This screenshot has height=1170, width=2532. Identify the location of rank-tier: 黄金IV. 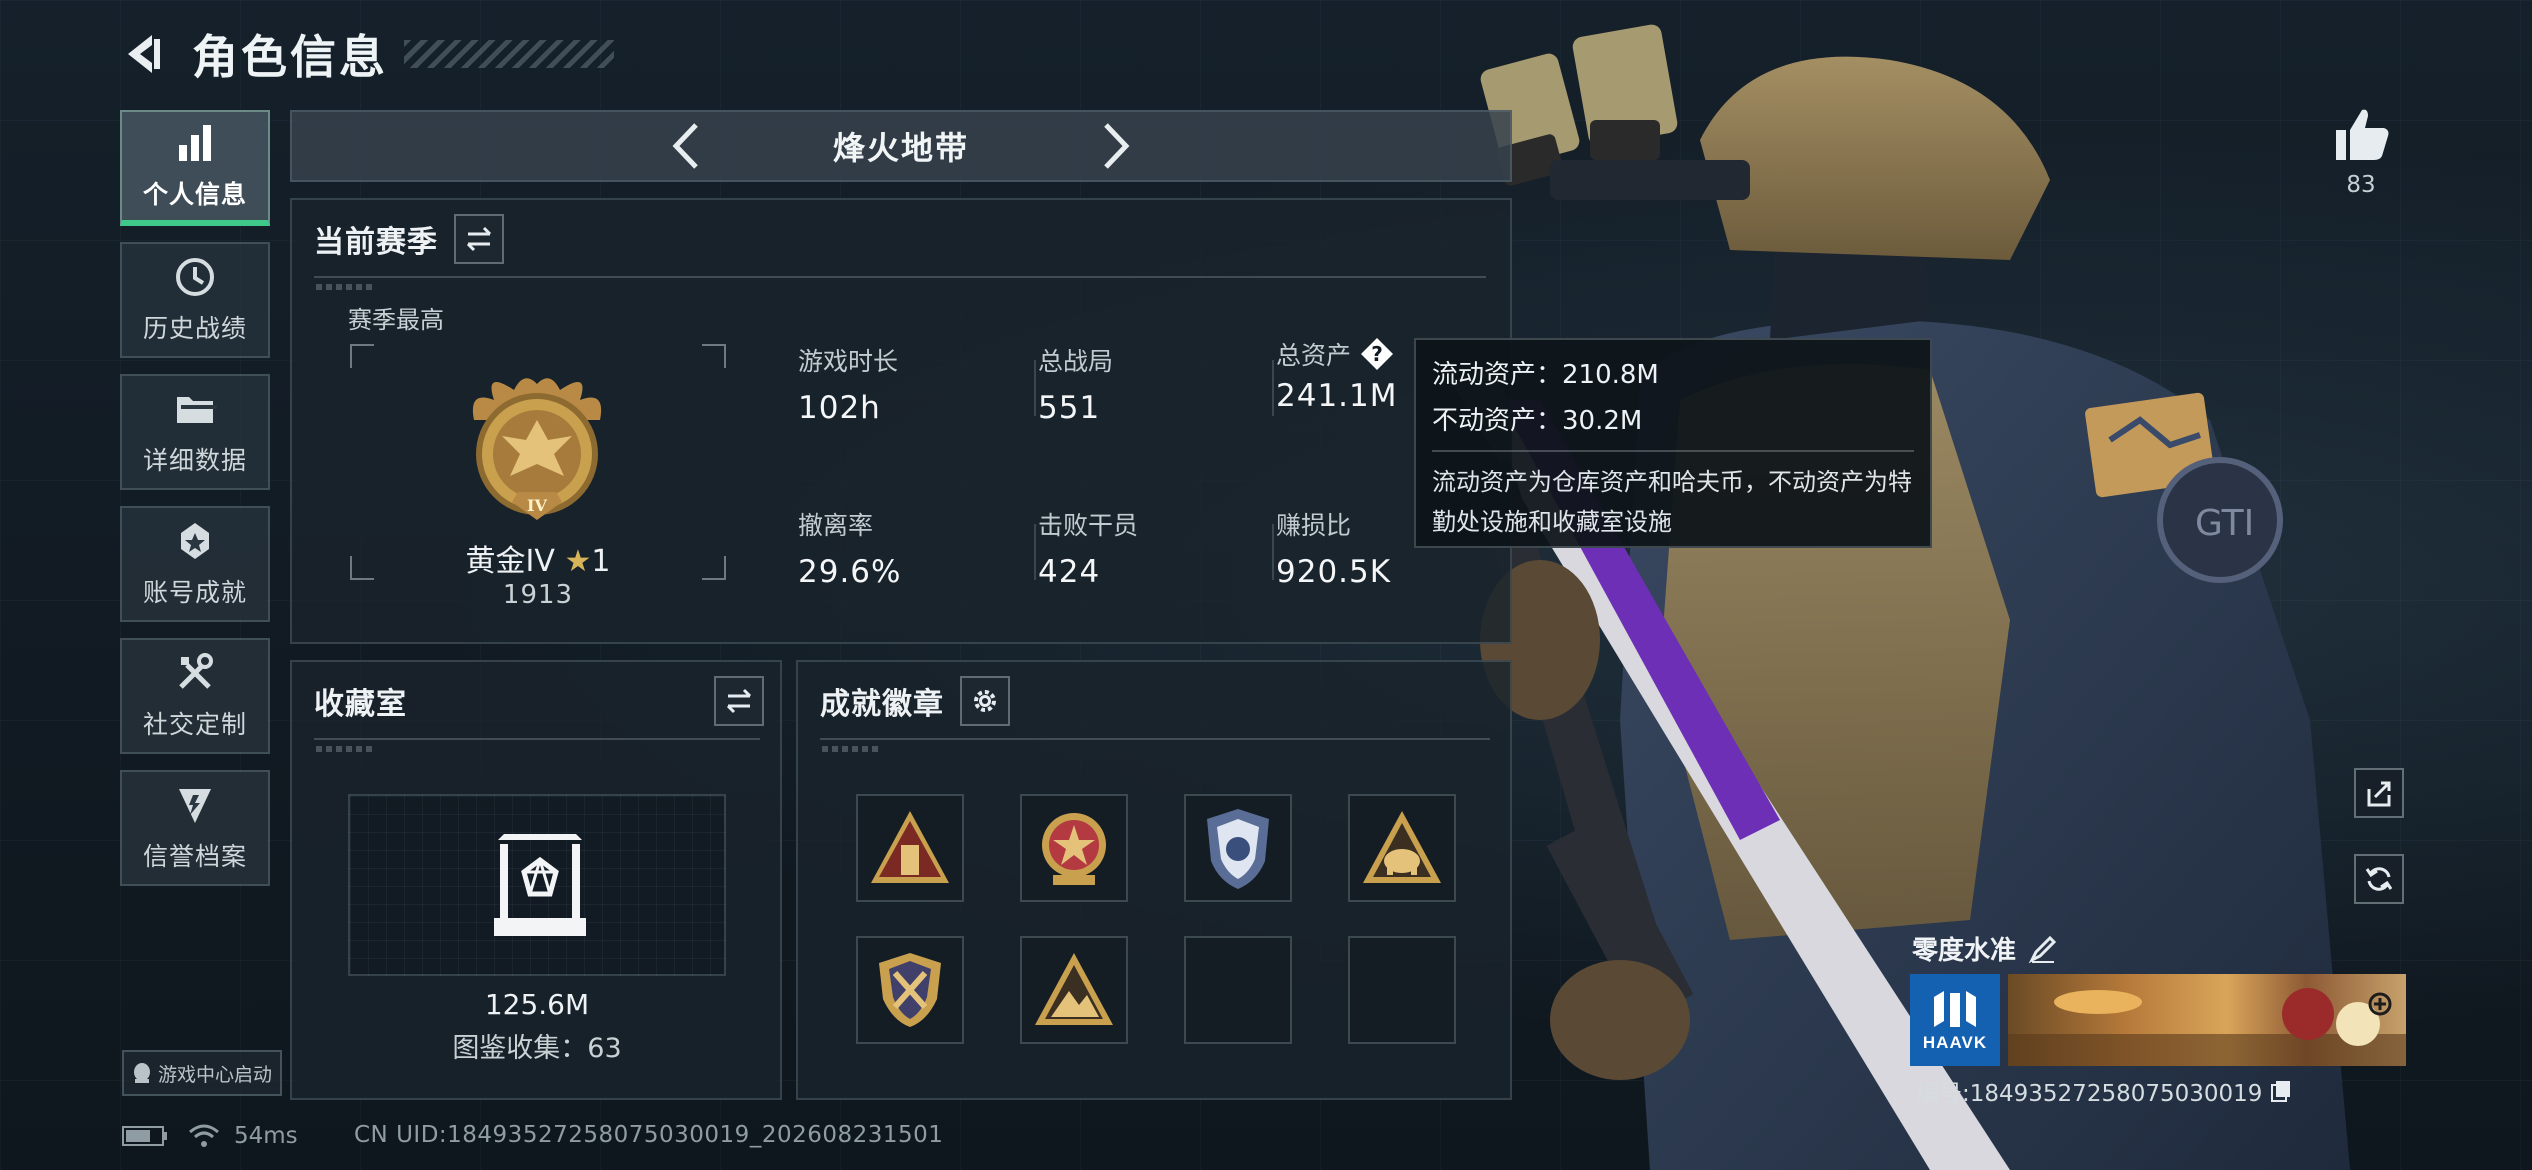
(510, 561).